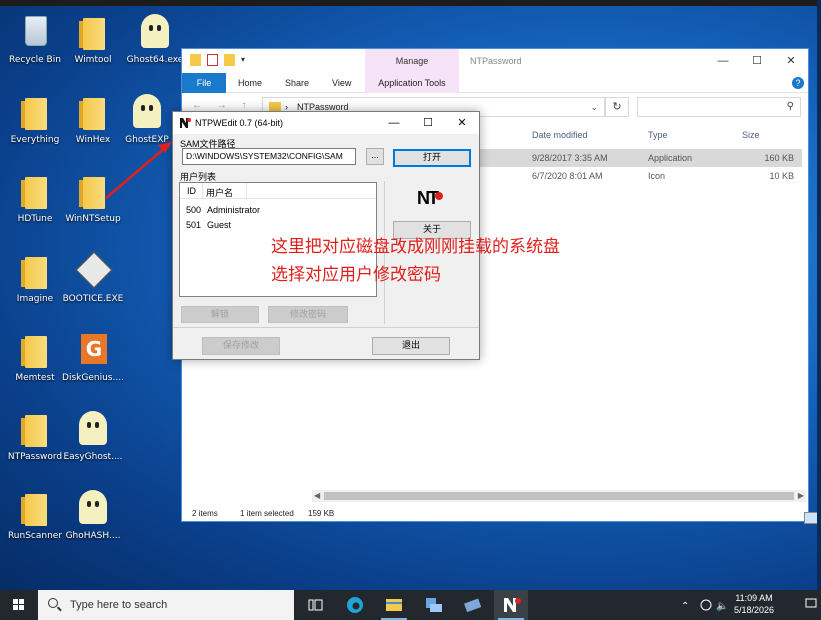 This screenshot has height=620, width=821. I want to click on ntpwedit-titlebar: NTPWEdit 0.7 (64-bit) — ☐ ✕, so click(326, 123).